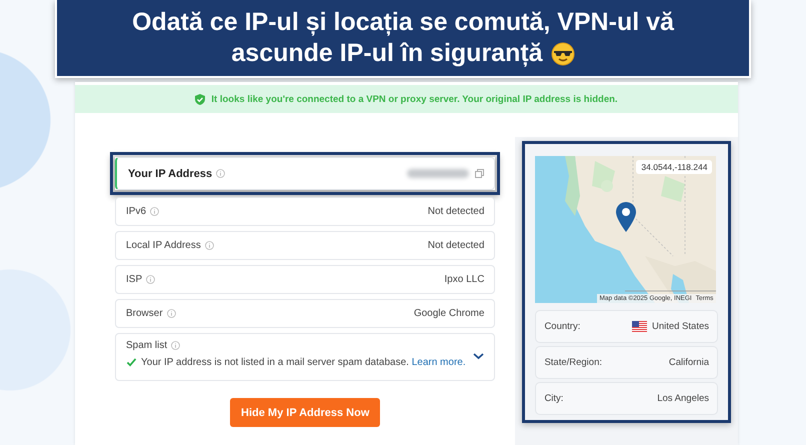  Describe the element at coordinates (626, 217) in the screenshot. I see `location-pin-icon` at that location.